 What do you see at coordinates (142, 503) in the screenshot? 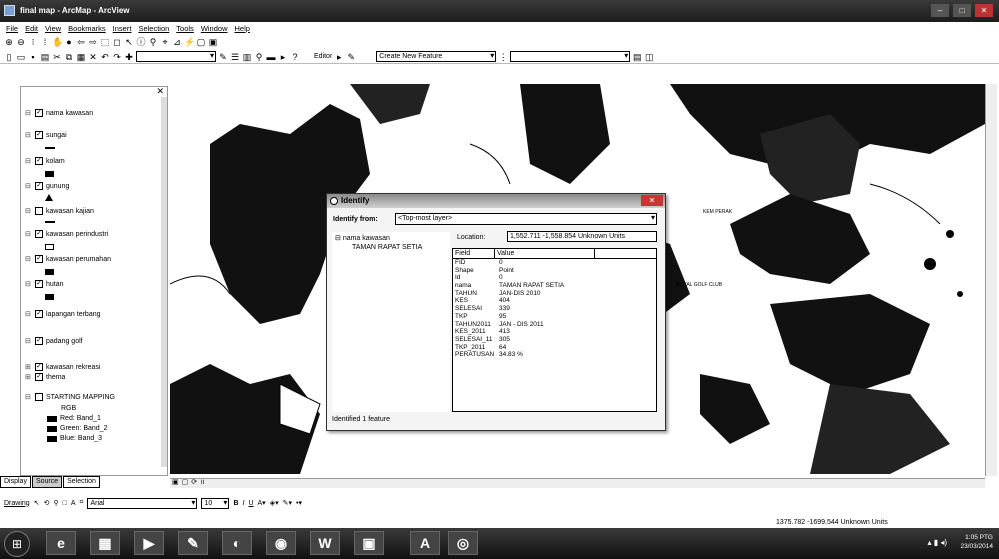
I see `font-combo: Arial` at bounding box center [142, 503].